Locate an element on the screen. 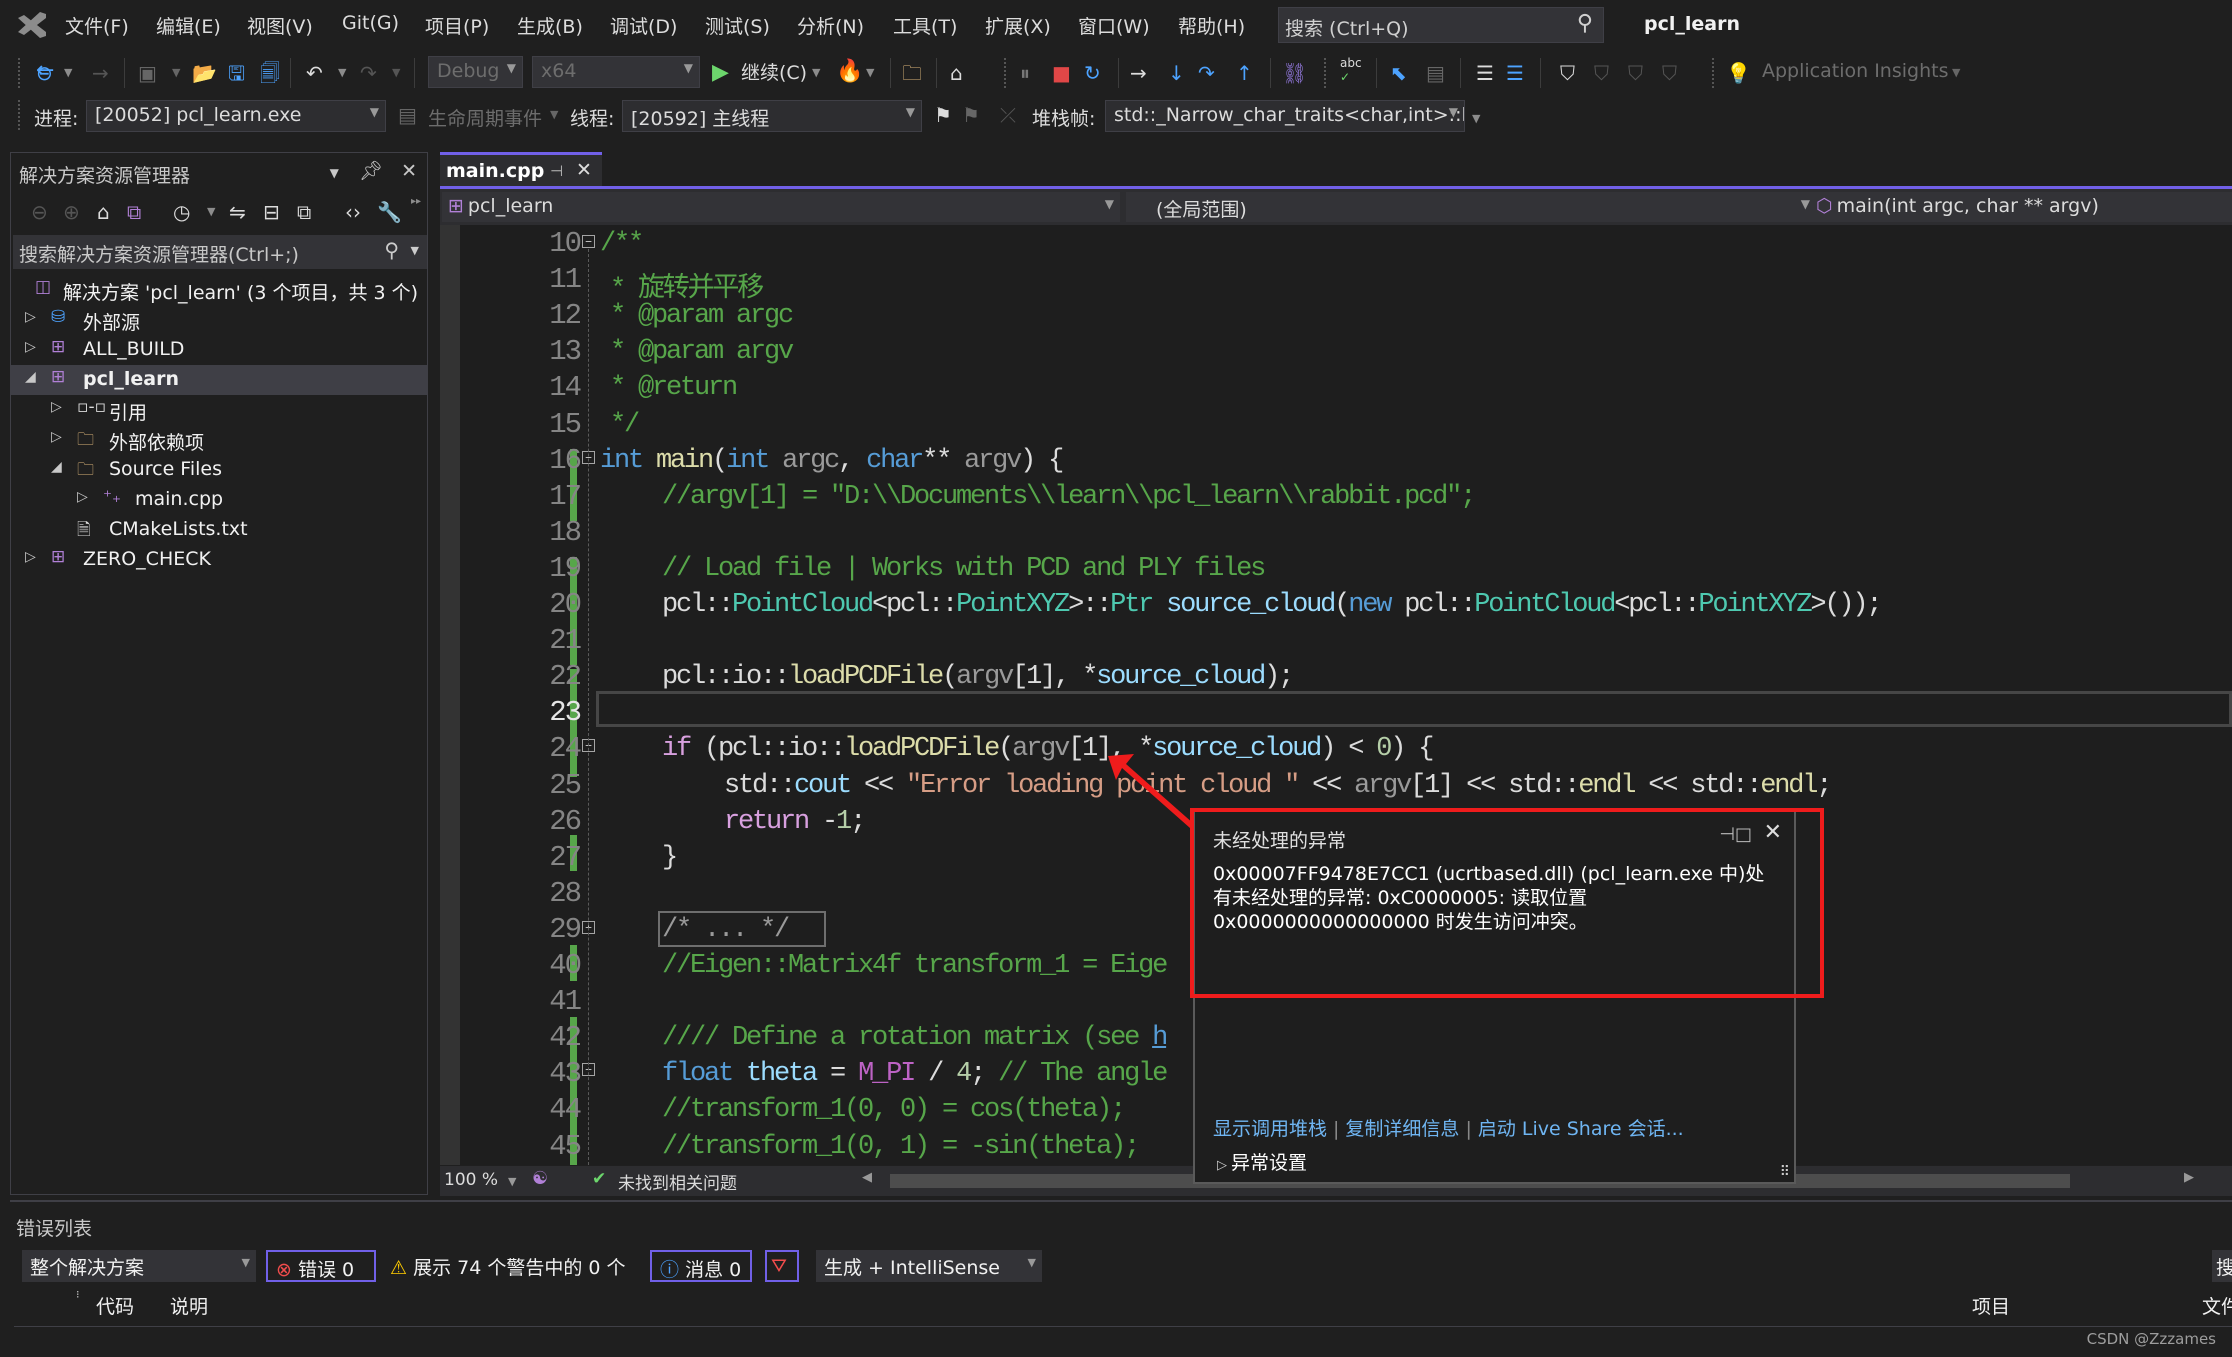  properties-wrench-icon: 🔧 is located at coordinates (389, 212).